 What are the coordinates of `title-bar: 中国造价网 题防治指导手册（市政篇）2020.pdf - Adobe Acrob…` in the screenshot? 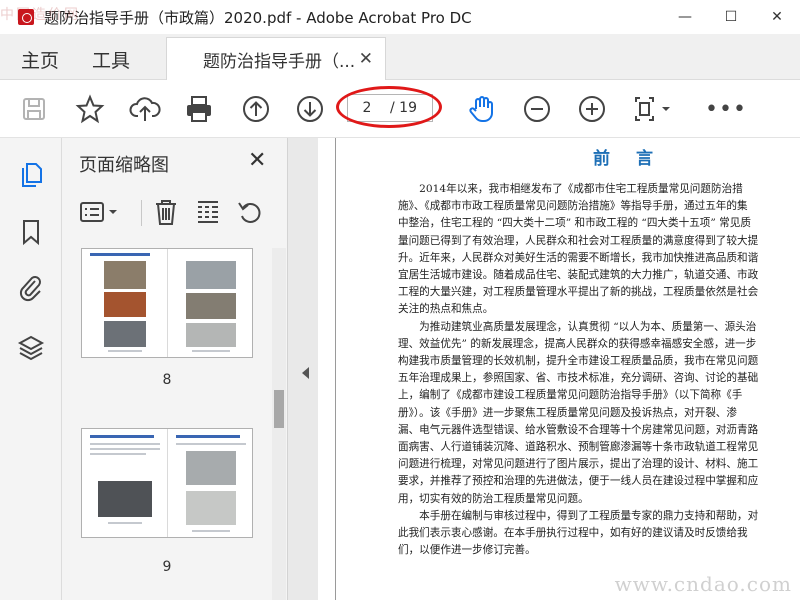 It's located at (400, 17).